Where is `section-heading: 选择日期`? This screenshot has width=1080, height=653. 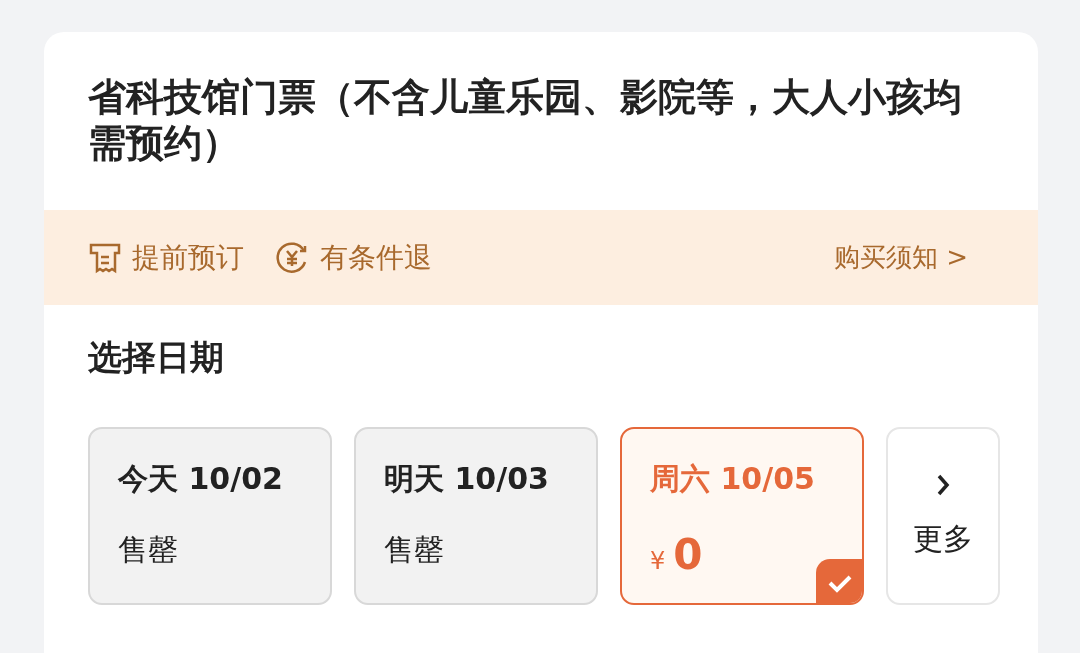
section-heading: 选择日期 is located at coordinates (156, 357).